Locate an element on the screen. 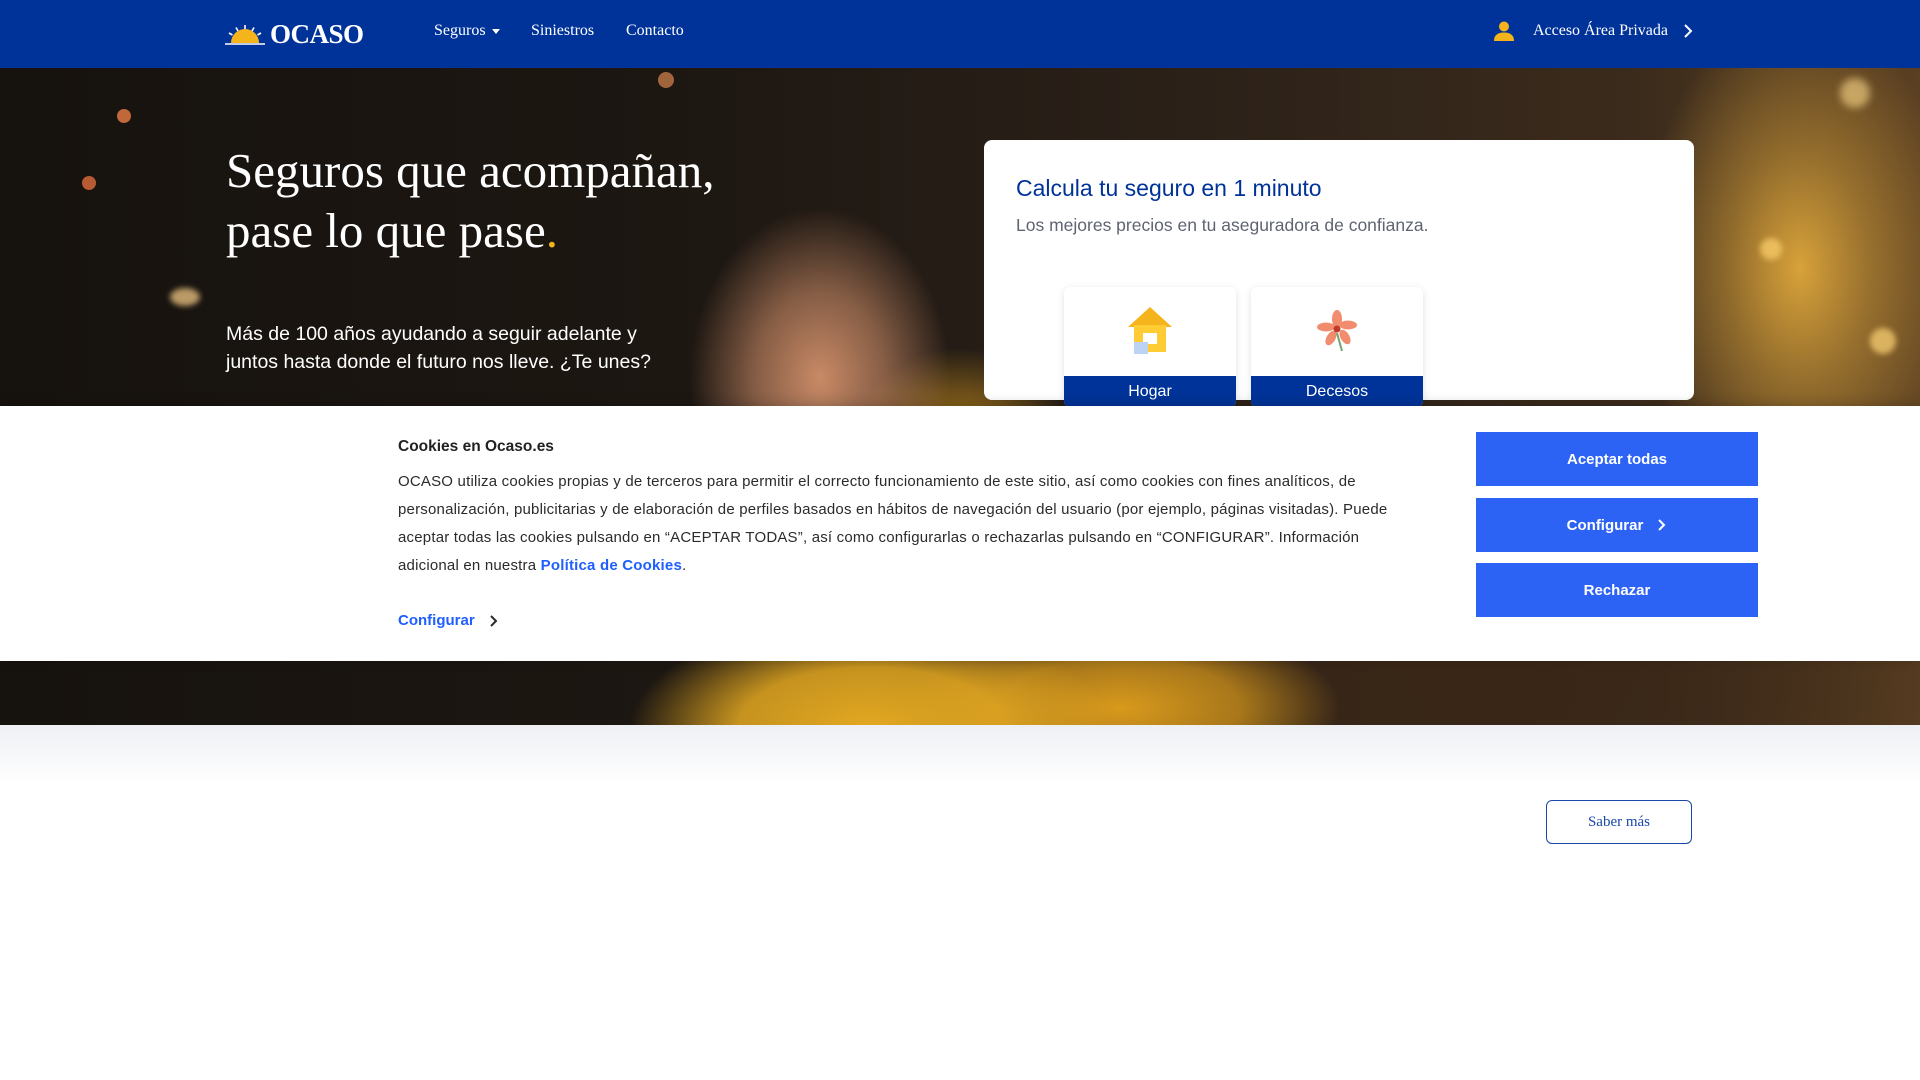 This screenshot has width=1920, height=1080. nav-seguros-label: Seguros is located at coordinates (460, 30).